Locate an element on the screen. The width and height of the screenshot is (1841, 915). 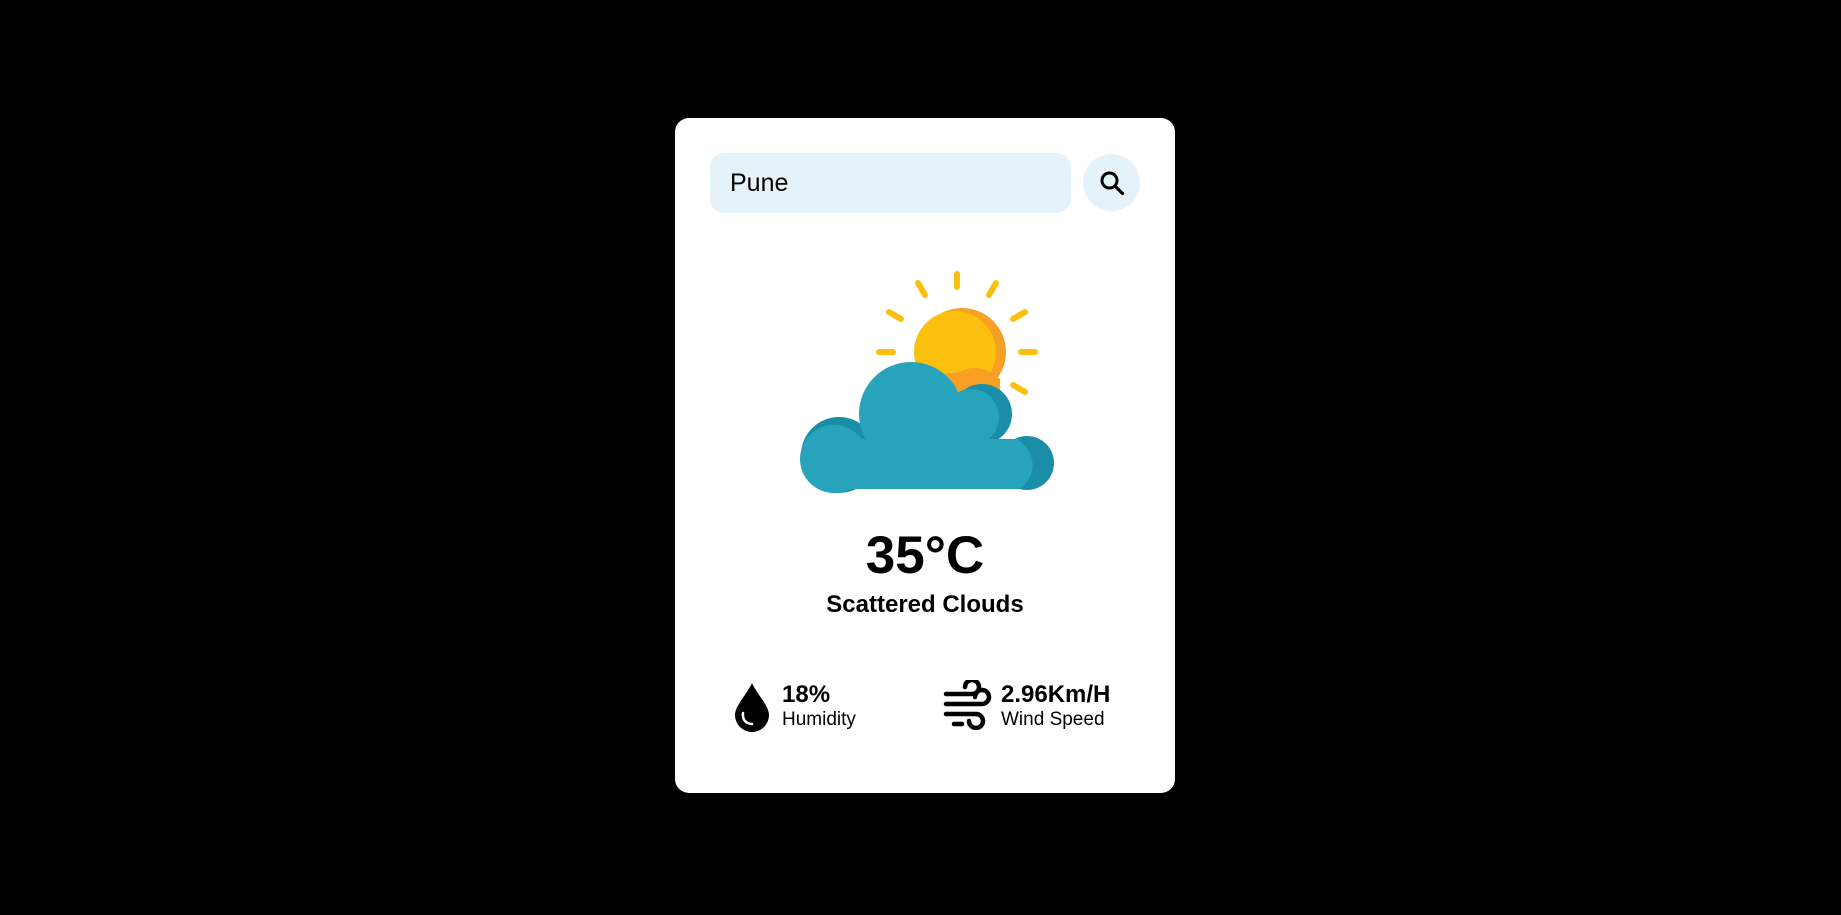
search-bar is located at coordinates (925, 183).